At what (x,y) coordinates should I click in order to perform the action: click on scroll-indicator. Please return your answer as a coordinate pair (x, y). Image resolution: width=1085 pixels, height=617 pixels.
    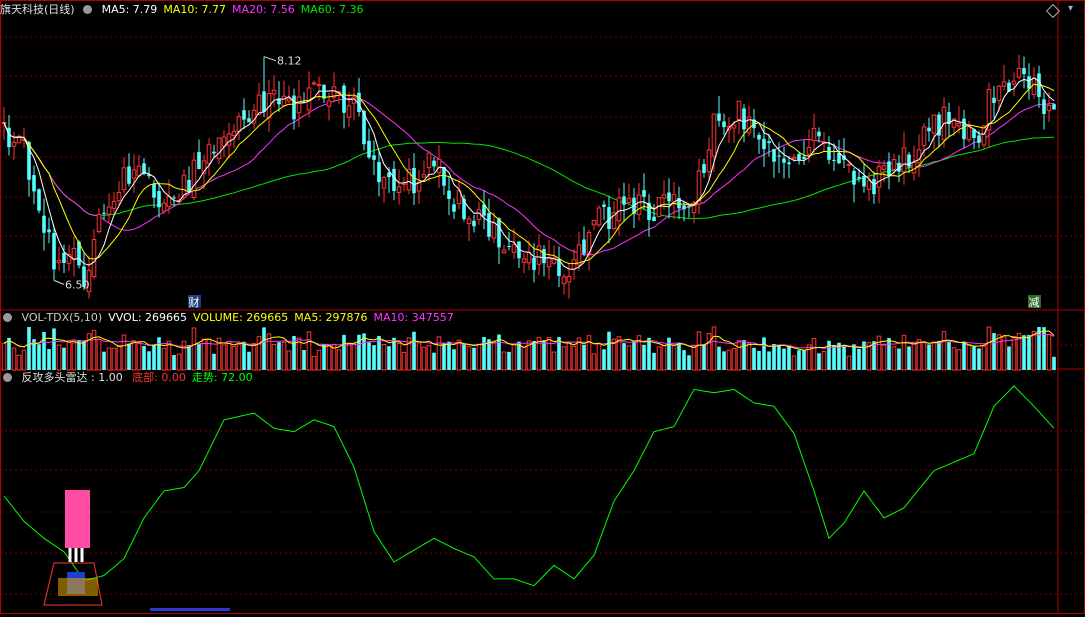
    Looking at the image, I should click on (190, 609).